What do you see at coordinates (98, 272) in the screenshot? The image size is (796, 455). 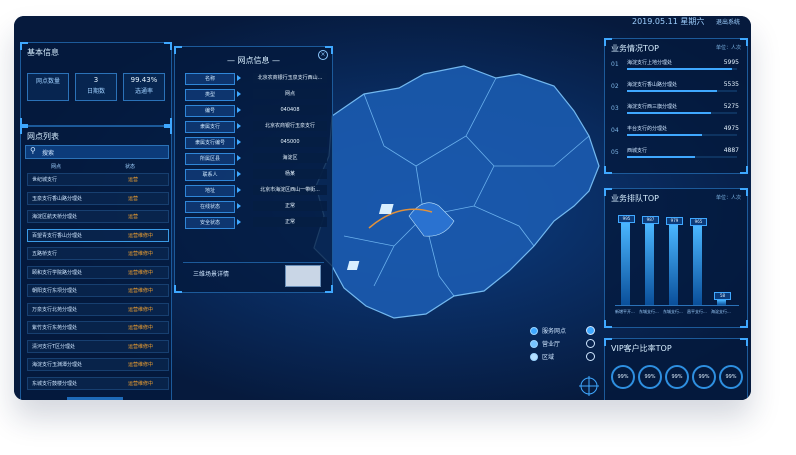 I see `list-item: 颐和支行学院路分理处 运营维修中` at bounding box center [98, 272].